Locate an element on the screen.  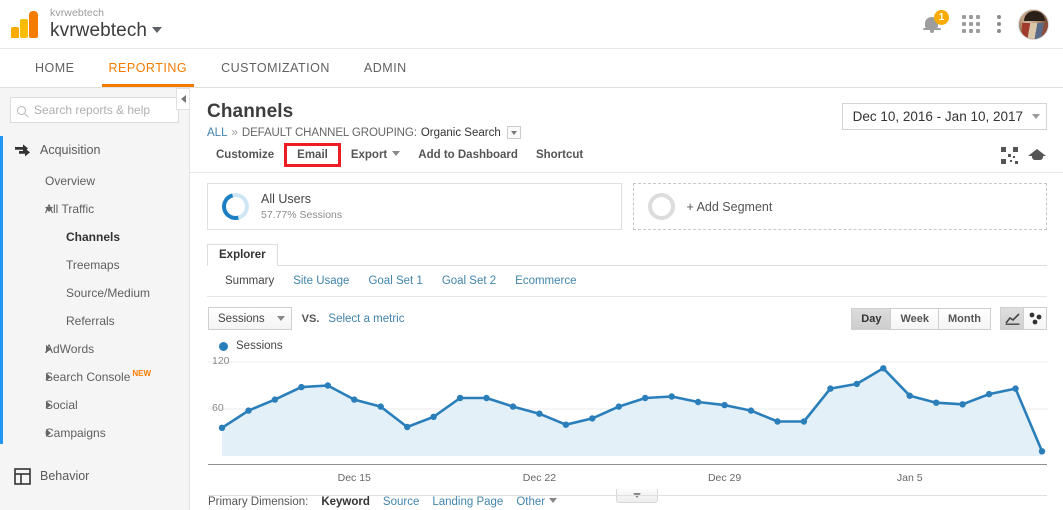
chart-display-controls: Day Week Month is located at coordinates (949, 318).